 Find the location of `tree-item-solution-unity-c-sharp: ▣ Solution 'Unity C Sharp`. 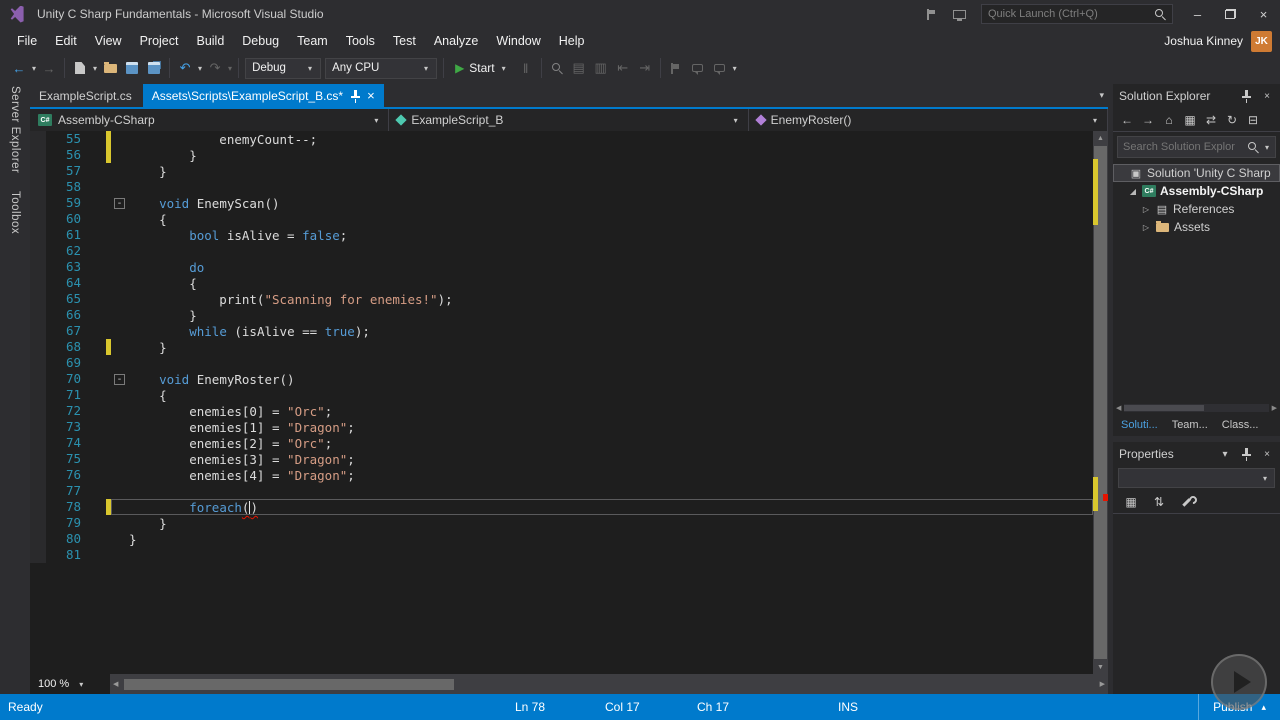

tree-item-solution-unity-c-sharp: ▣ Solution 'Unity C Sharp is located at coordinates (1196, 173).